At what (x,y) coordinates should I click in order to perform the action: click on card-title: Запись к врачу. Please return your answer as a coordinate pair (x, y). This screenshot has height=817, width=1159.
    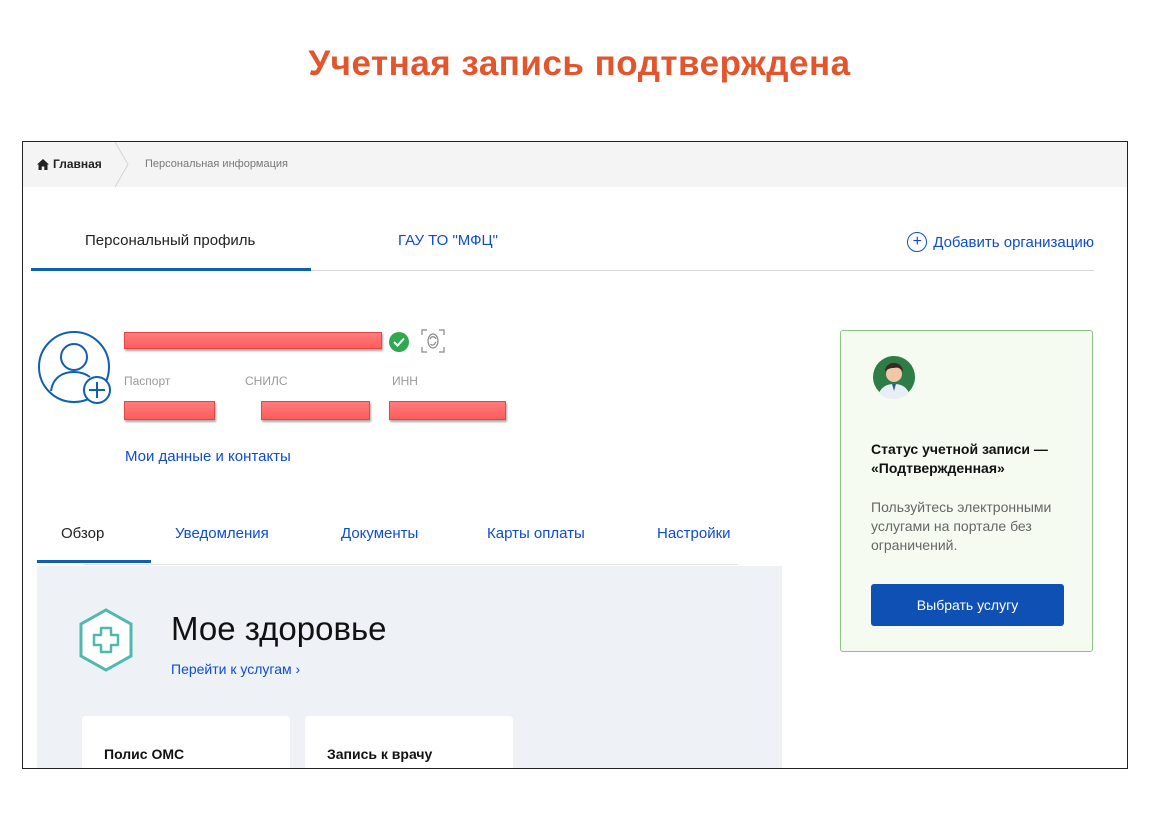
    Looking at the image, I should click on (380, 754).